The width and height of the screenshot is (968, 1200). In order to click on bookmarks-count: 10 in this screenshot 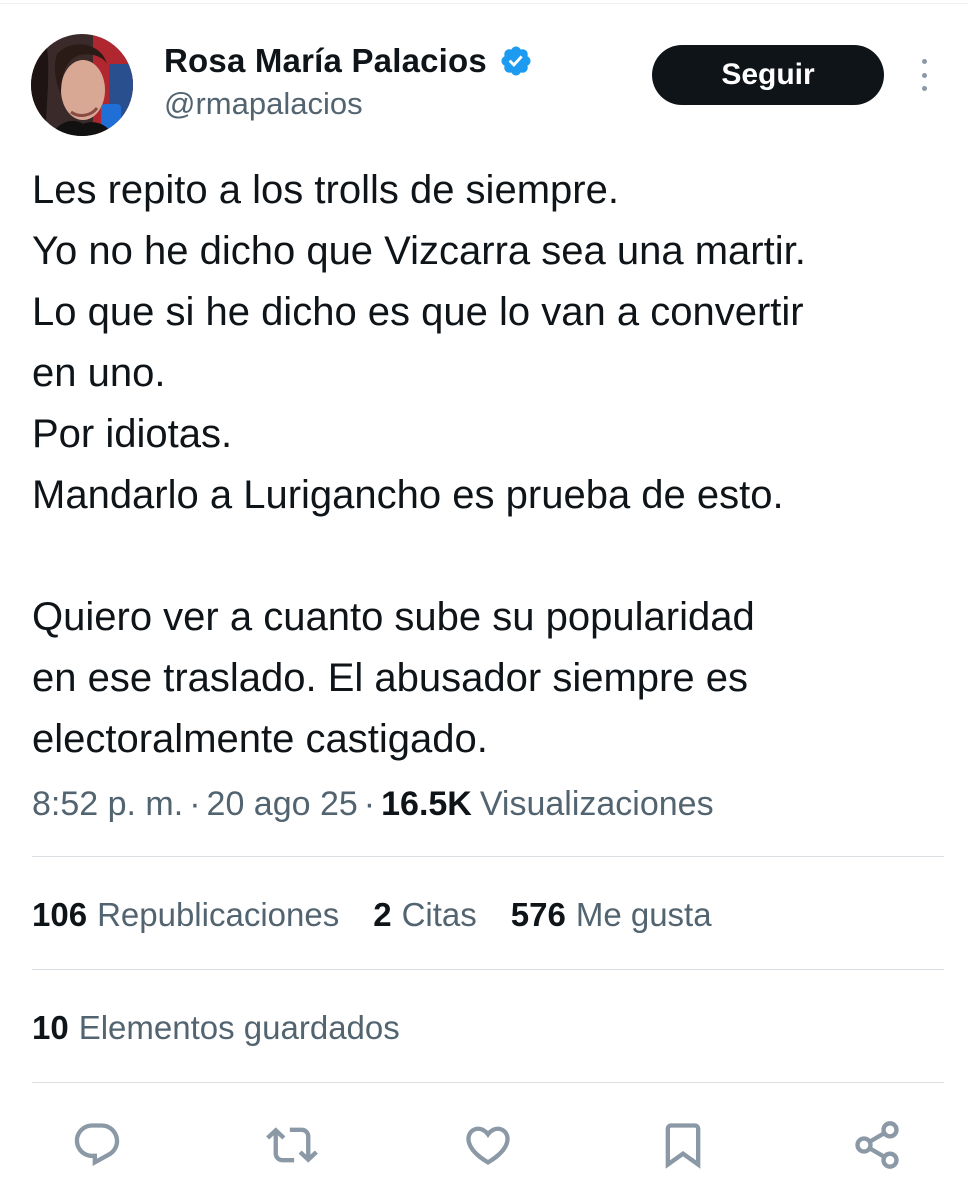, I will do `click(50, 1027)`.